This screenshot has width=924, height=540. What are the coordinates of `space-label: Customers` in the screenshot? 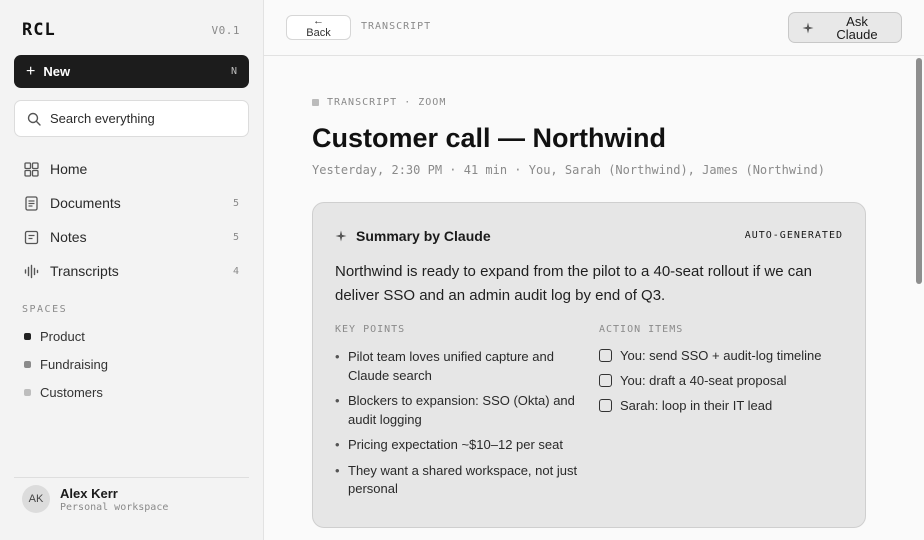 It's located at (71, 392).